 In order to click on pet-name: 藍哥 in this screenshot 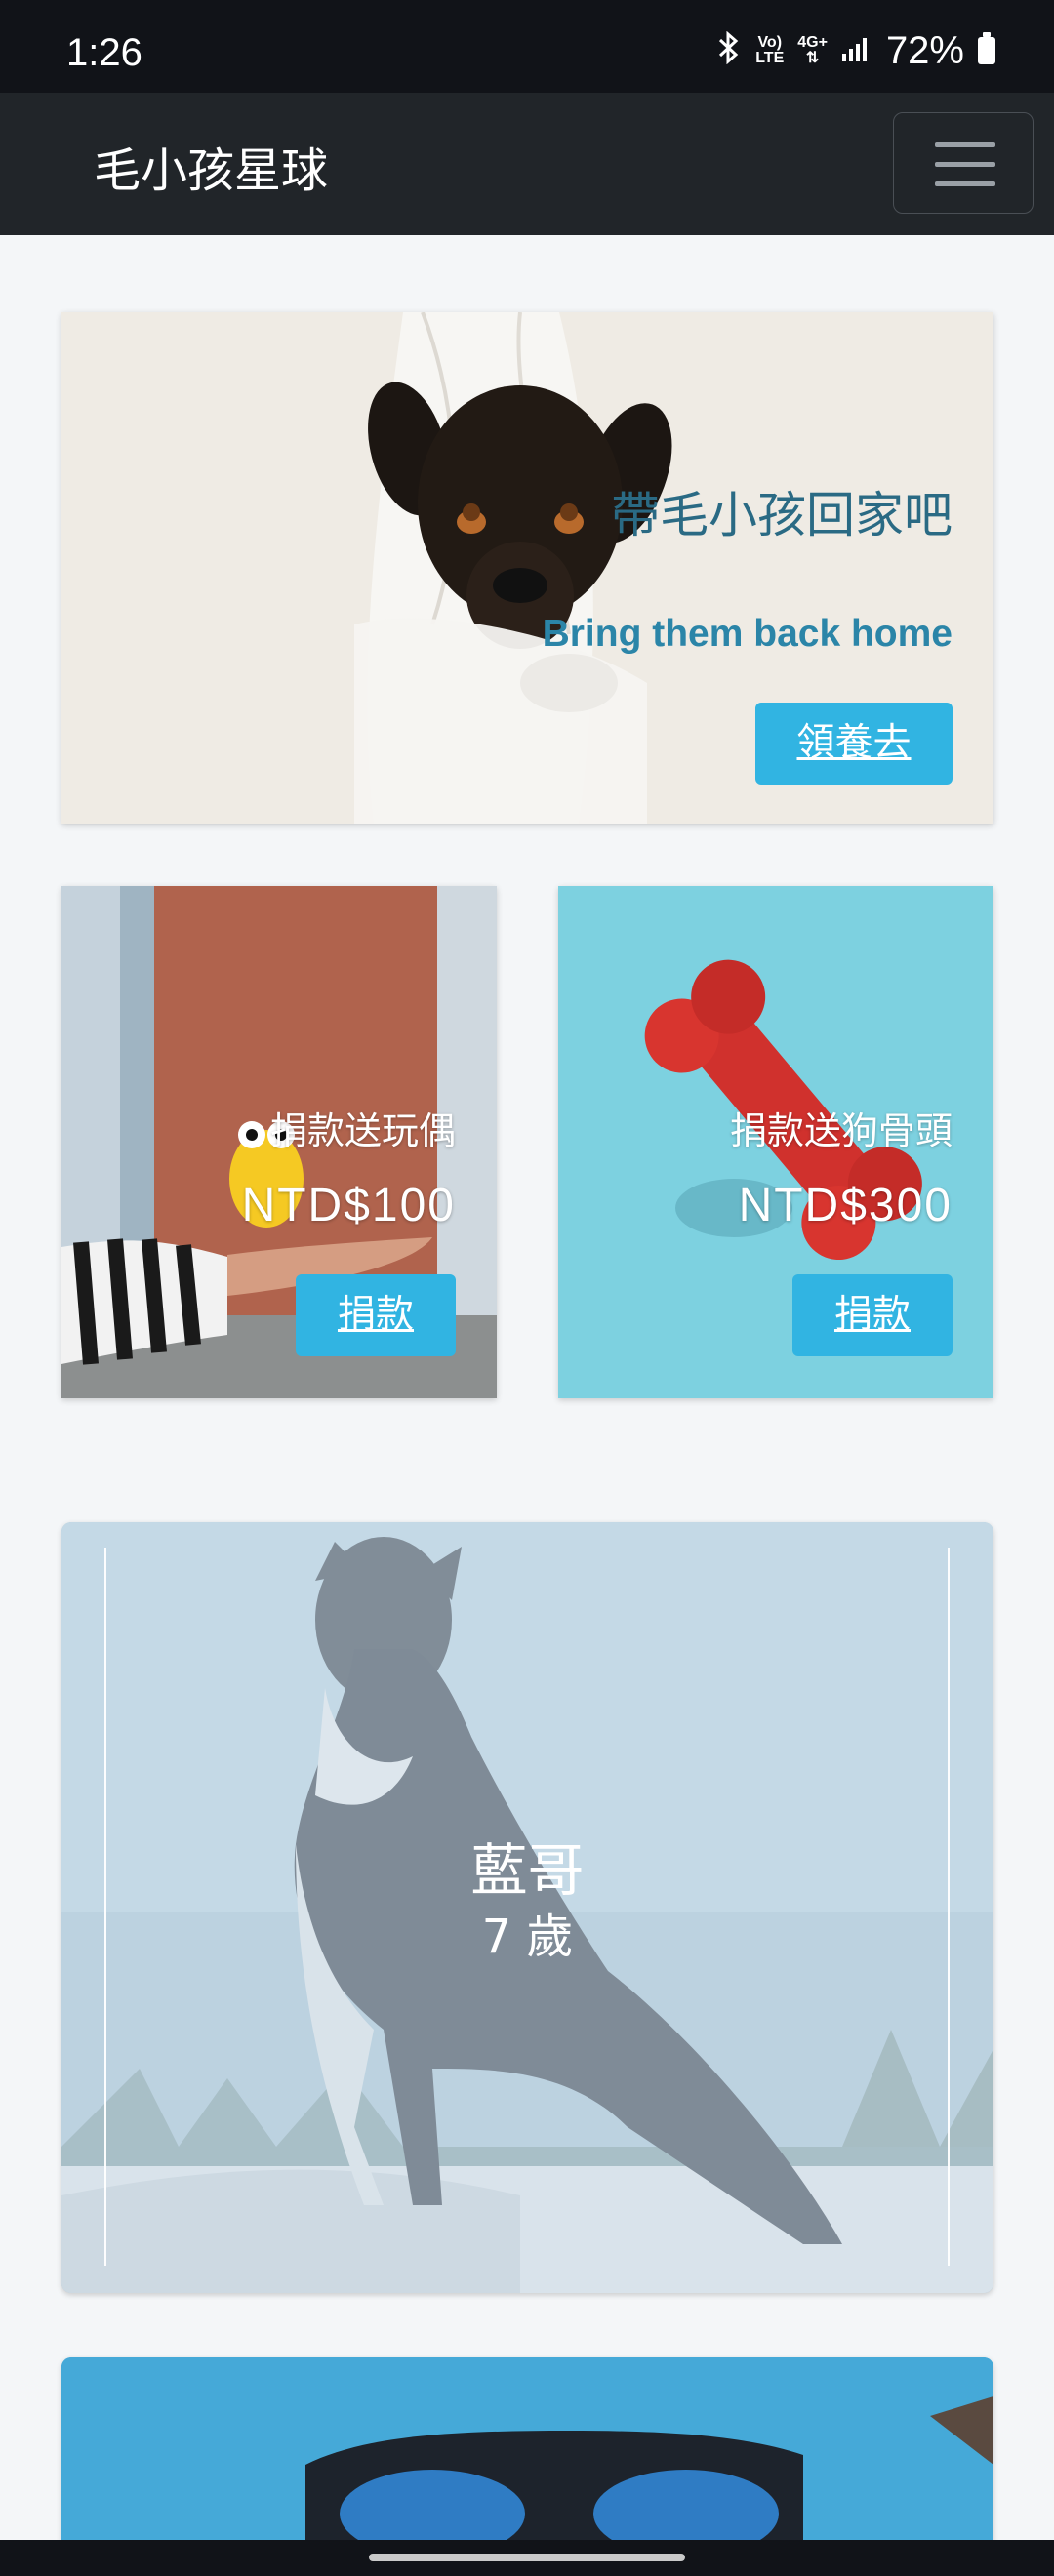, I will do `click(527, 1870)`.